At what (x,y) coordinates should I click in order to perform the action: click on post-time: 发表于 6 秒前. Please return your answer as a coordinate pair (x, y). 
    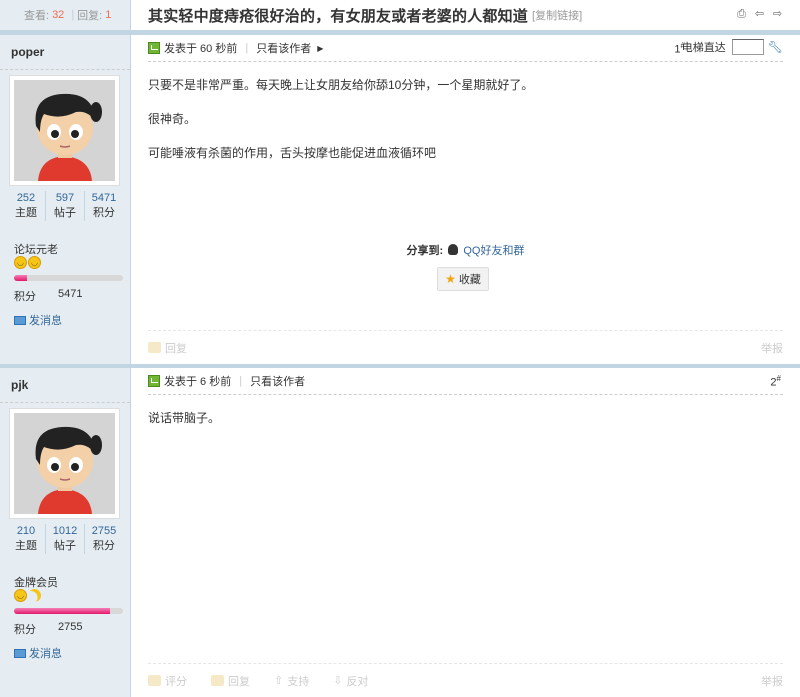
    Looking at the image, I should click on (198, 382).